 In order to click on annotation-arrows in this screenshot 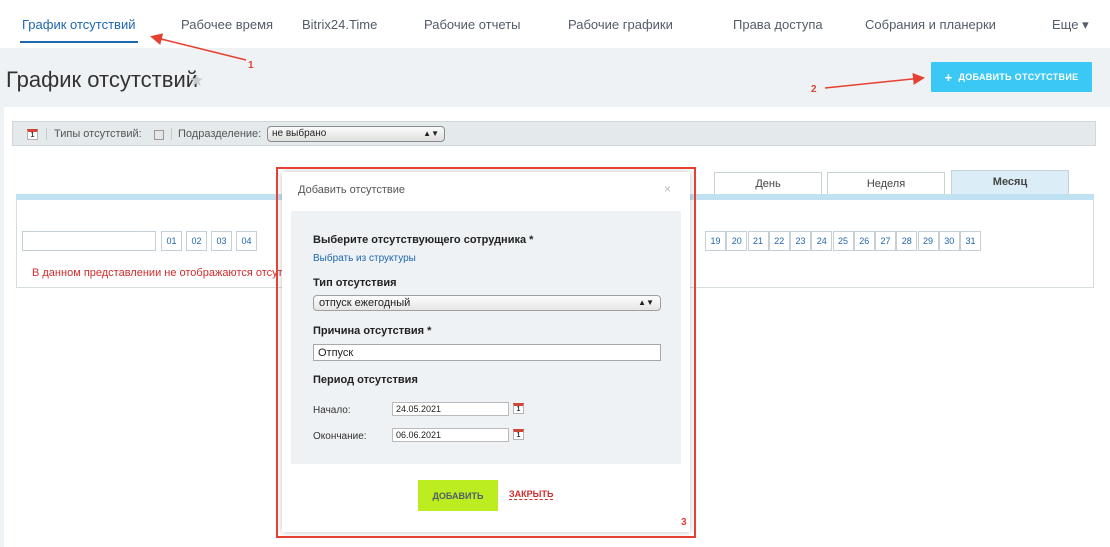, I will do `click(537, 61)`.